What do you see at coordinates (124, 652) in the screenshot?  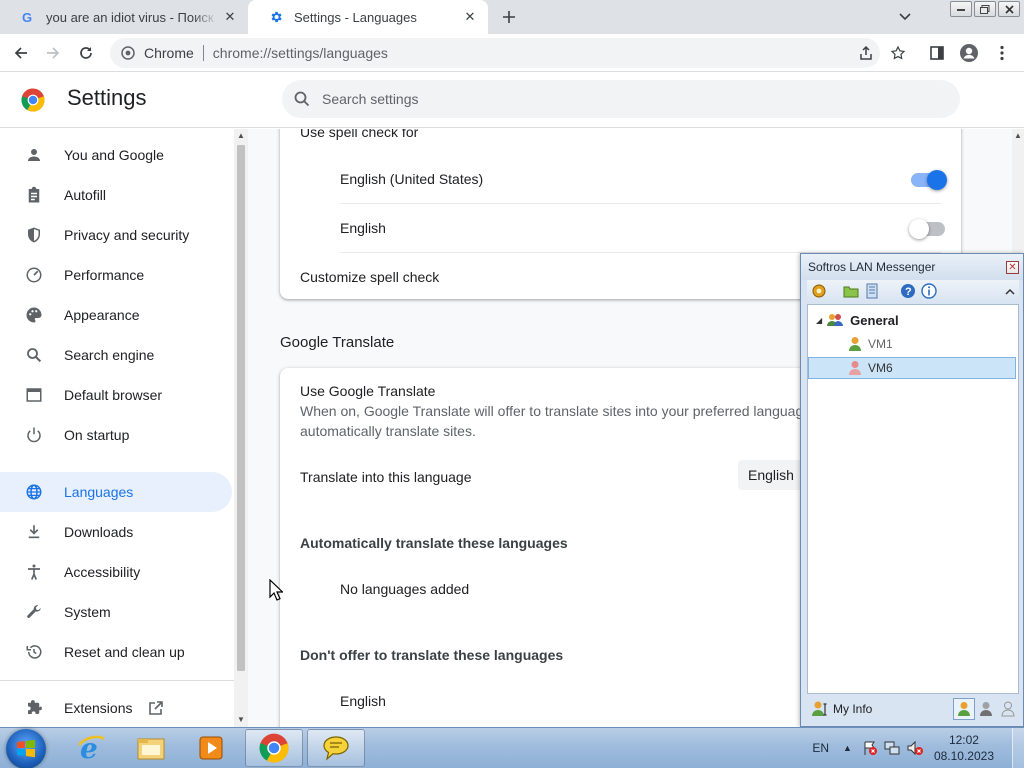 I see `sidebar-item-label: Reset and clean up` at bounding box center [124, 652].